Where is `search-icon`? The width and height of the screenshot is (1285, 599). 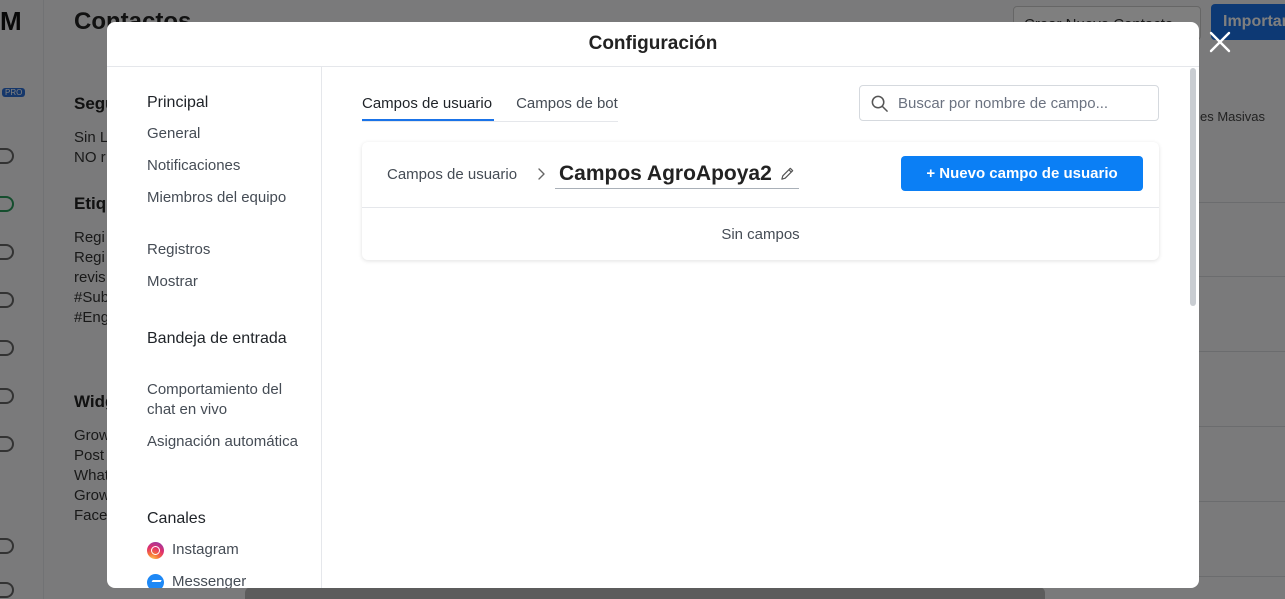
search-icon is located at coordinates (879, 103).